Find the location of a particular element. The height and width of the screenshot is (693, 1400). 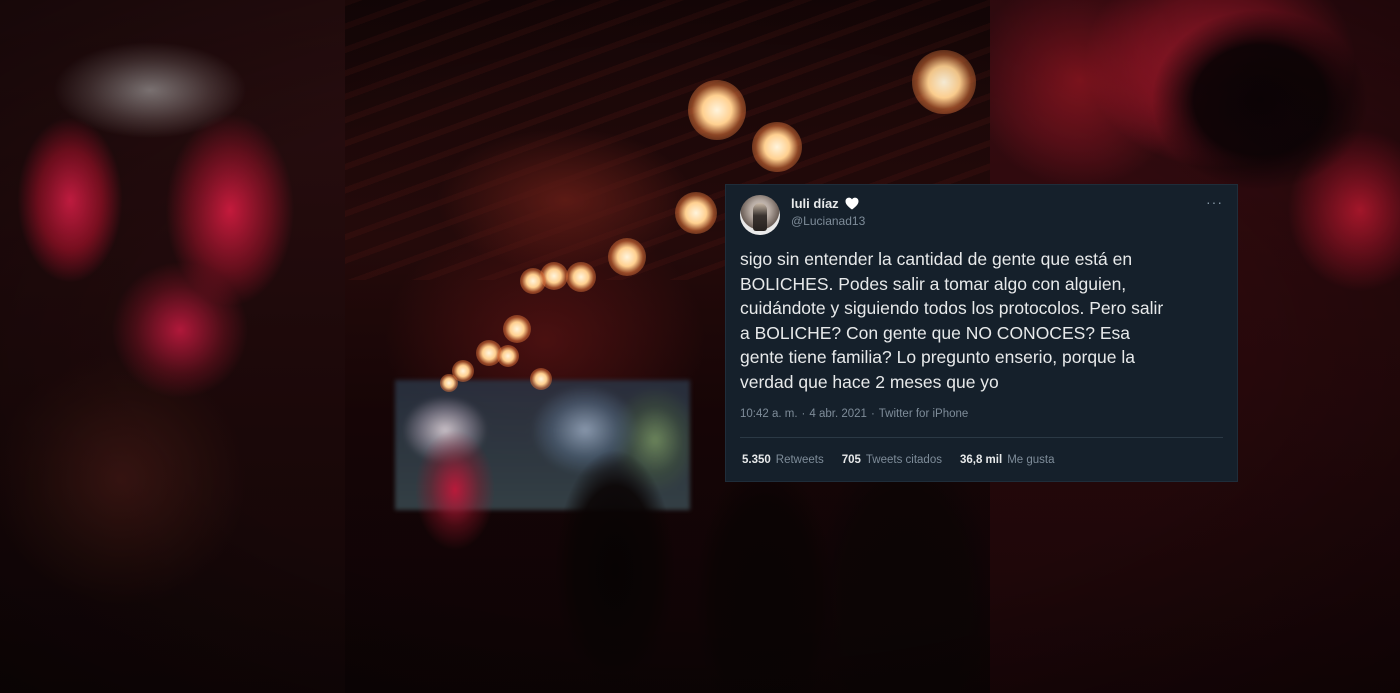

likes-label: Me gusta is located at coordinates (1031, 460).